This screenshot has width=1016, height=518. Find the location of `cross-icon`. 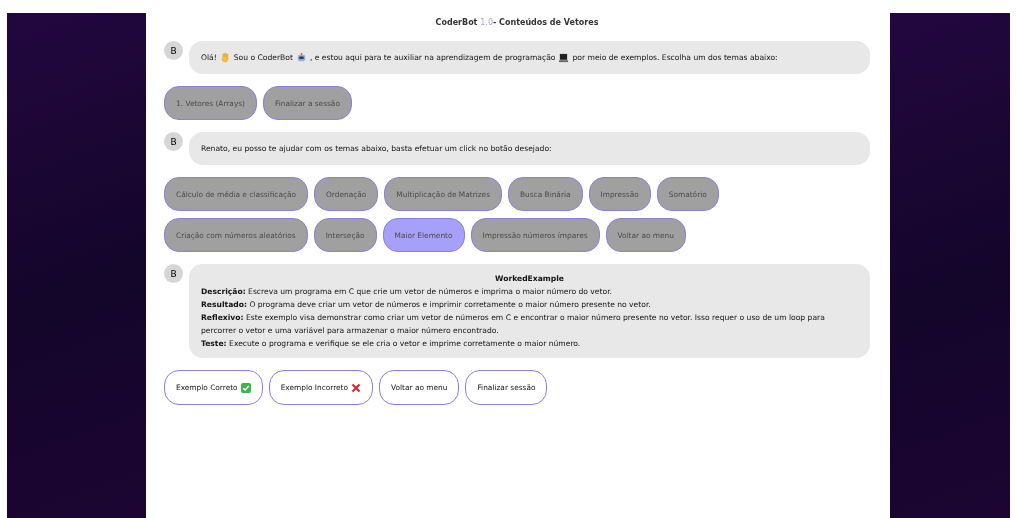

cross-icon is located at coordinates (356, 387).